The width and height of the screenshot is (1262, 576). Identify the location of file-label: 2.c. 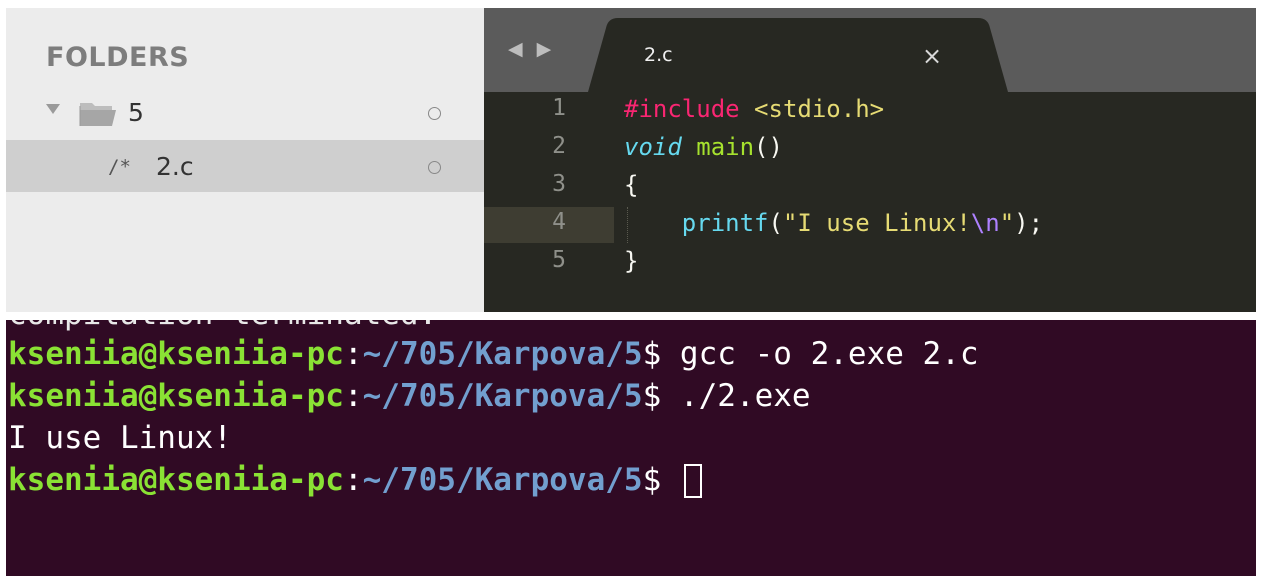
(175, 166).